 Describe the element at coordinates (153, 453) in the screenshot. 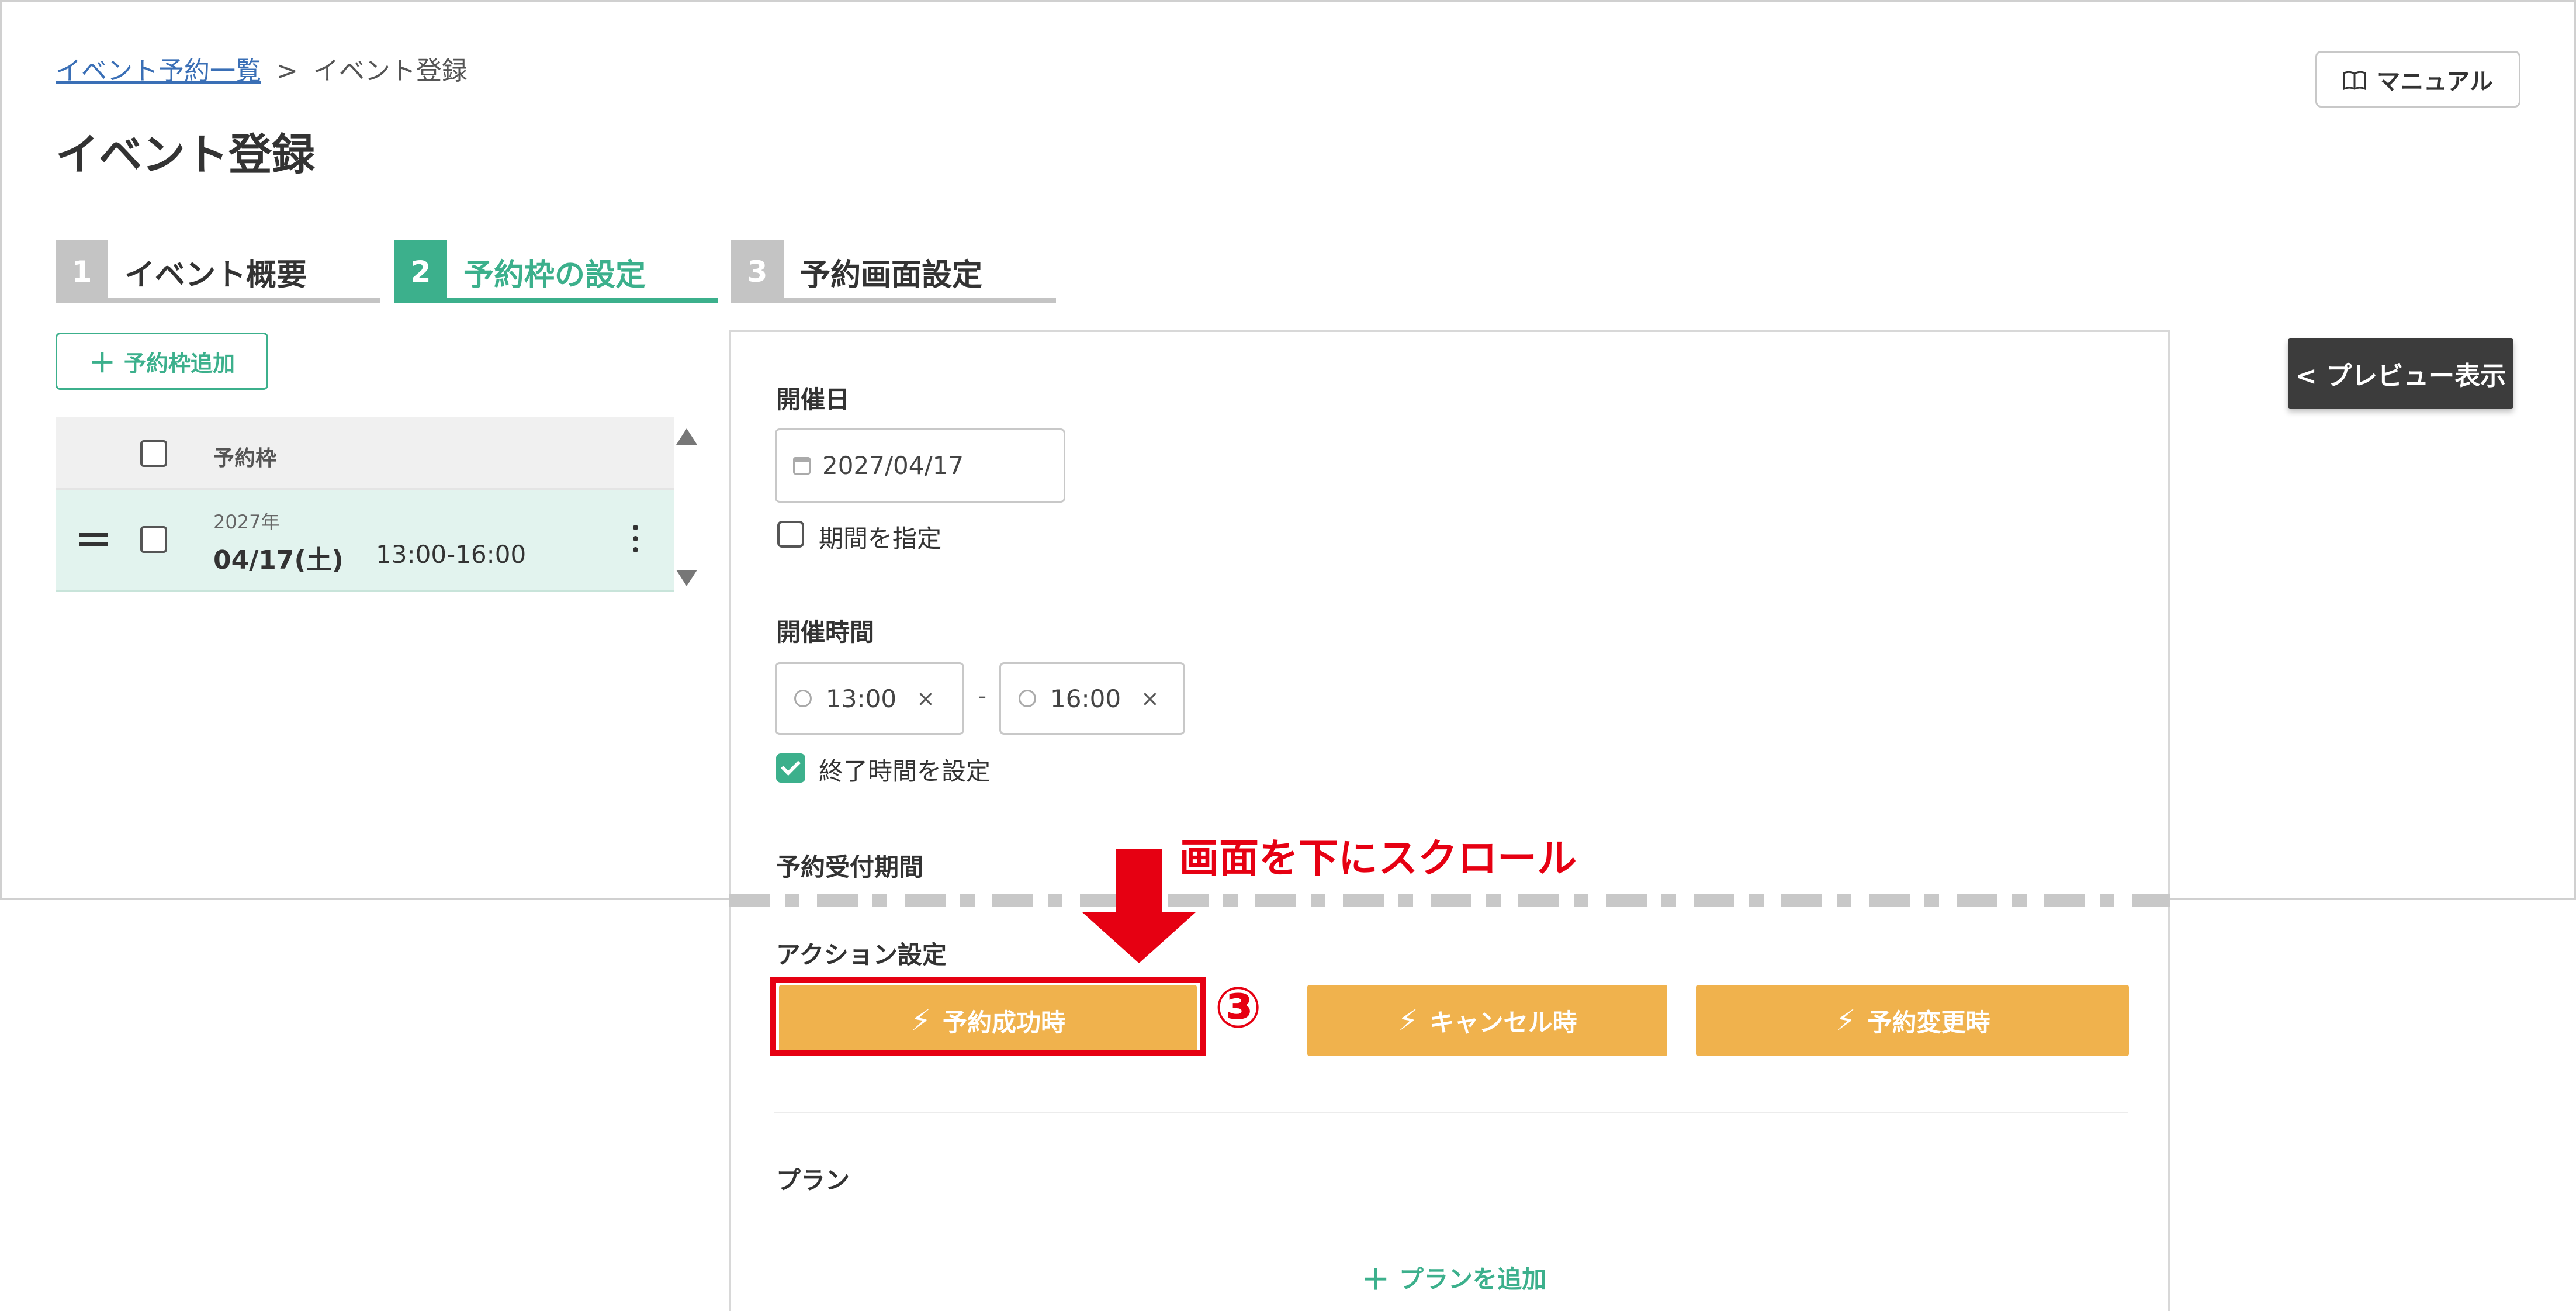

I see `select-all-checkbox` at that location.